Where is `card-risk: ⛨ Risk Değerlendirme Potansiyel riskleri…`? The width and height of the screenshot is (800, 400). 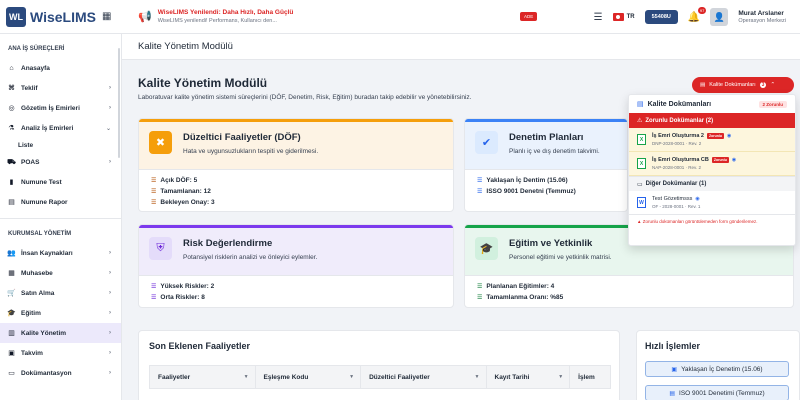 card-risk: ⛨ Risk Değerlendirme Potansiyel riskleri… is located at coordinates (296, 266).